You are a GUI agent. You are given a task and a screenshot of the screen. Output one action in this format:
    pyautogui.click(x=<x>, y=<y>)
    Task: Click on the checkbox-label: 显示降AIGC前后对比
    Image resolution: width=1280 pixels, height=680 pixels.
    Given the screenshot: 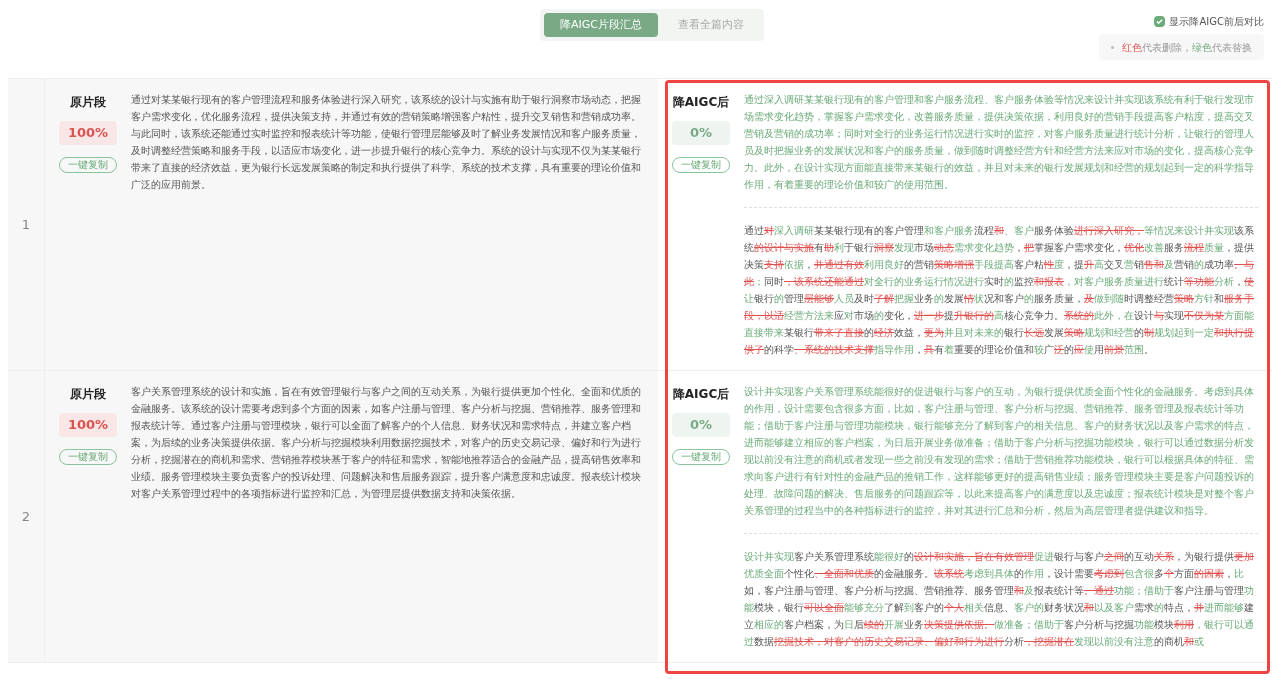 What is the action you would take?
    pyautogui.click(x=1216, y=22)
    